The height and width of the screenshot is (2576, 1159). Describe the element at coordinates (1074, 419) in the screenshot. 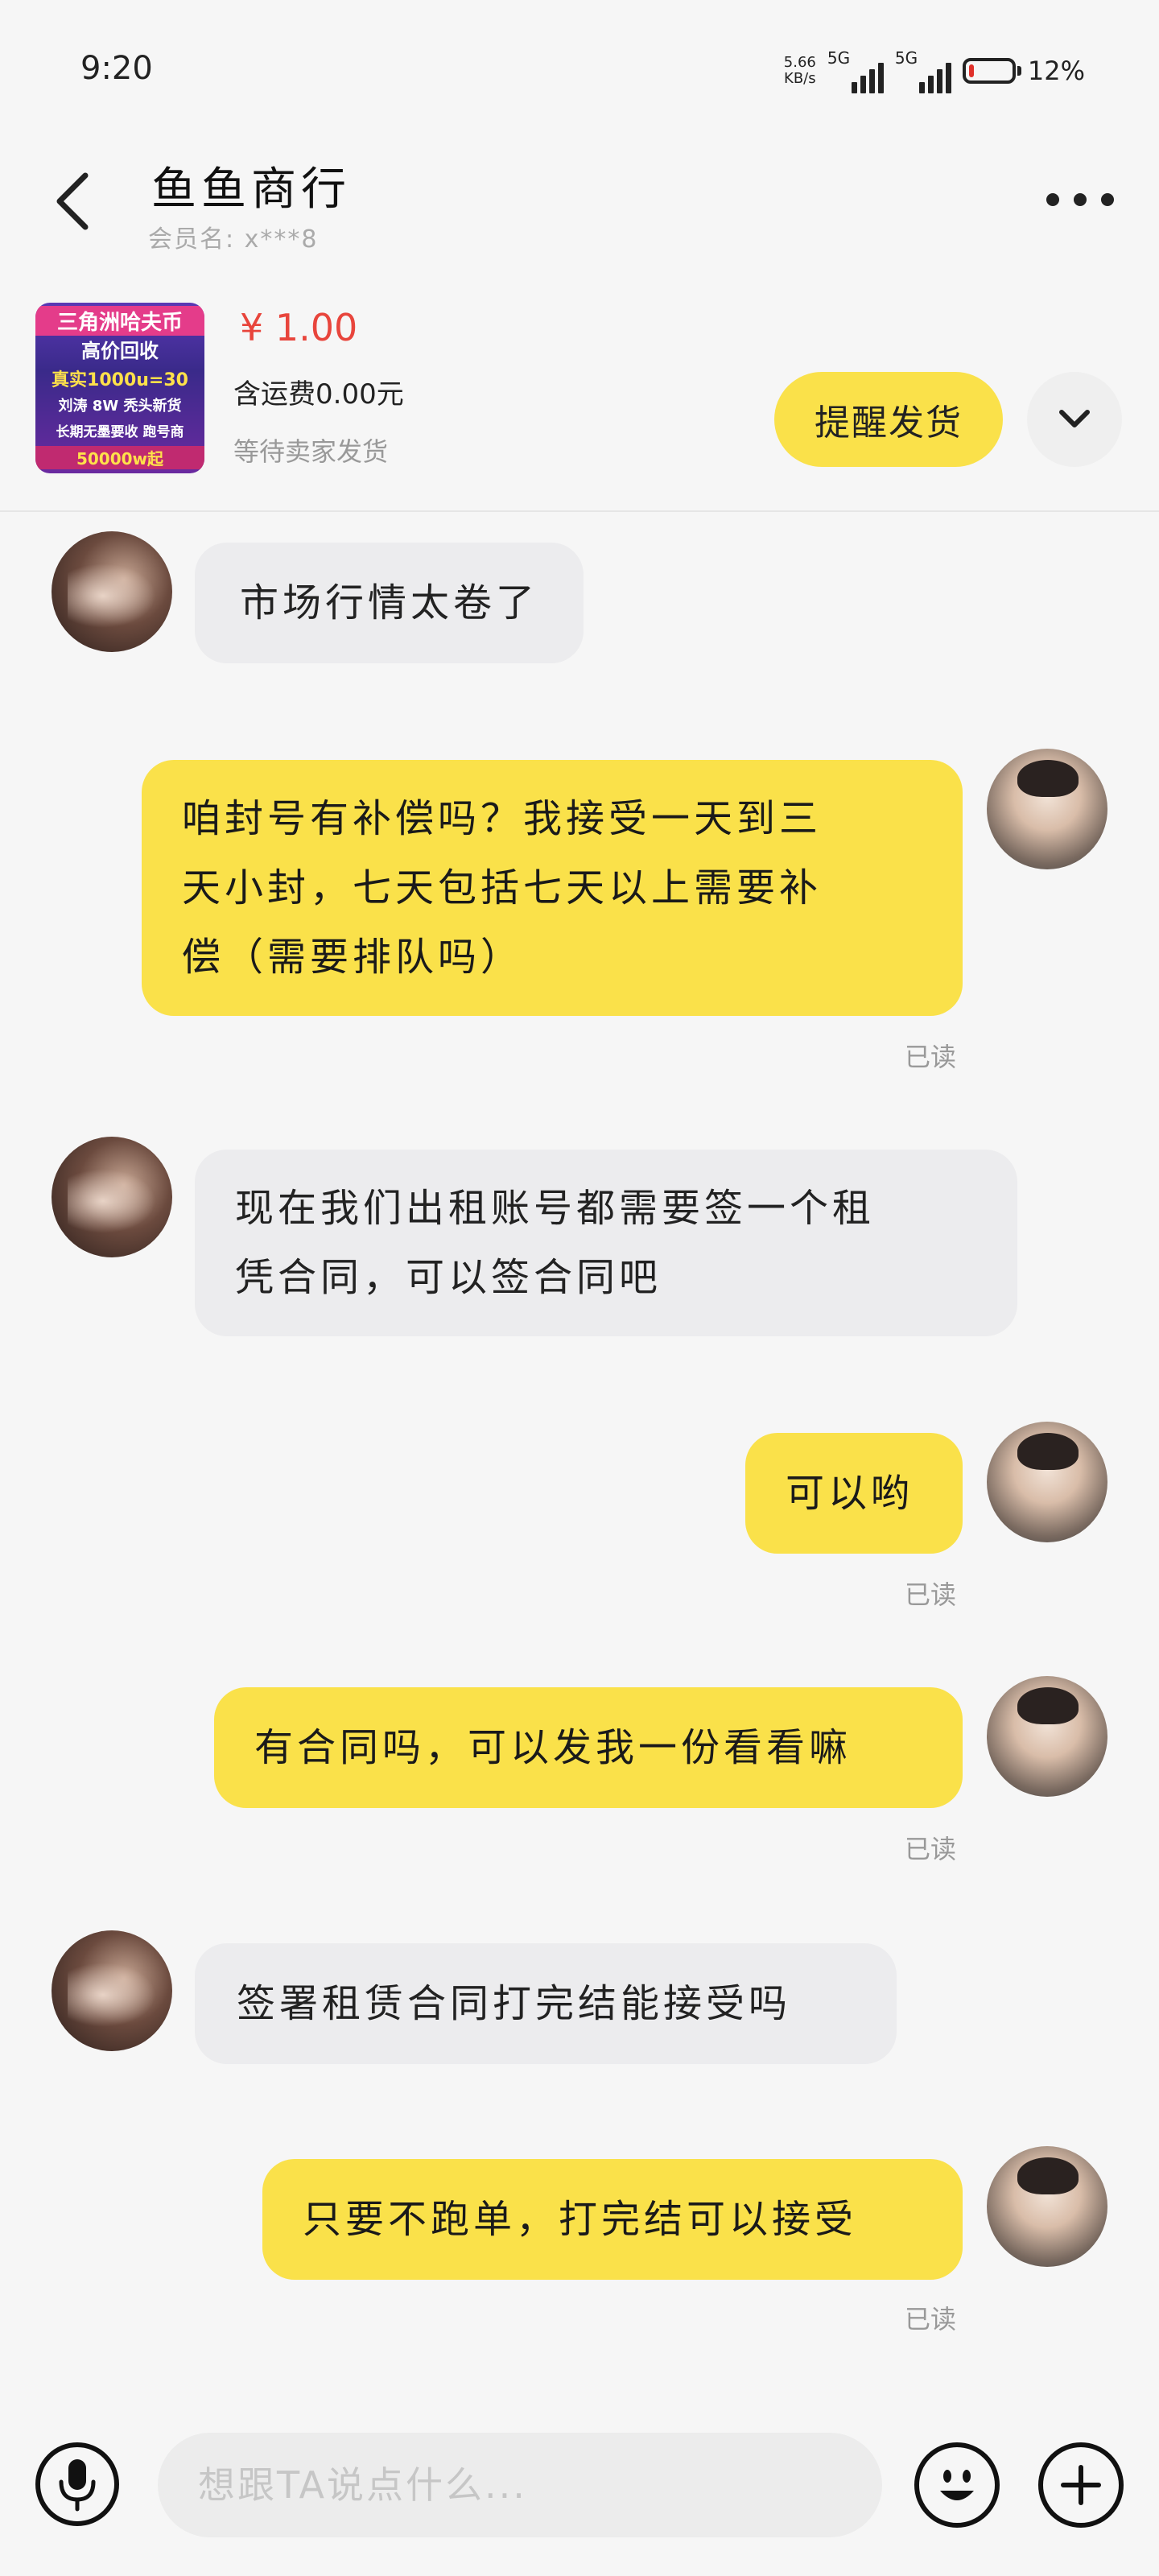

I see `chevron-down-icon` at that location.